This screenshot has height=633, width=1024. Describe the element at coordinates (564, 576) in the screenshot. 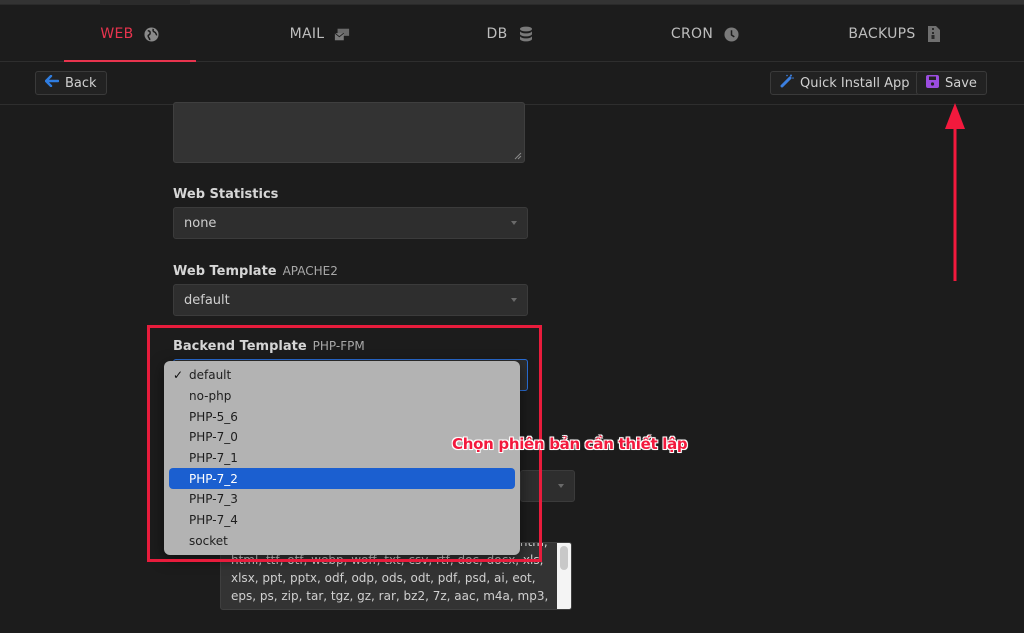

I see `scrollbar` at that location.